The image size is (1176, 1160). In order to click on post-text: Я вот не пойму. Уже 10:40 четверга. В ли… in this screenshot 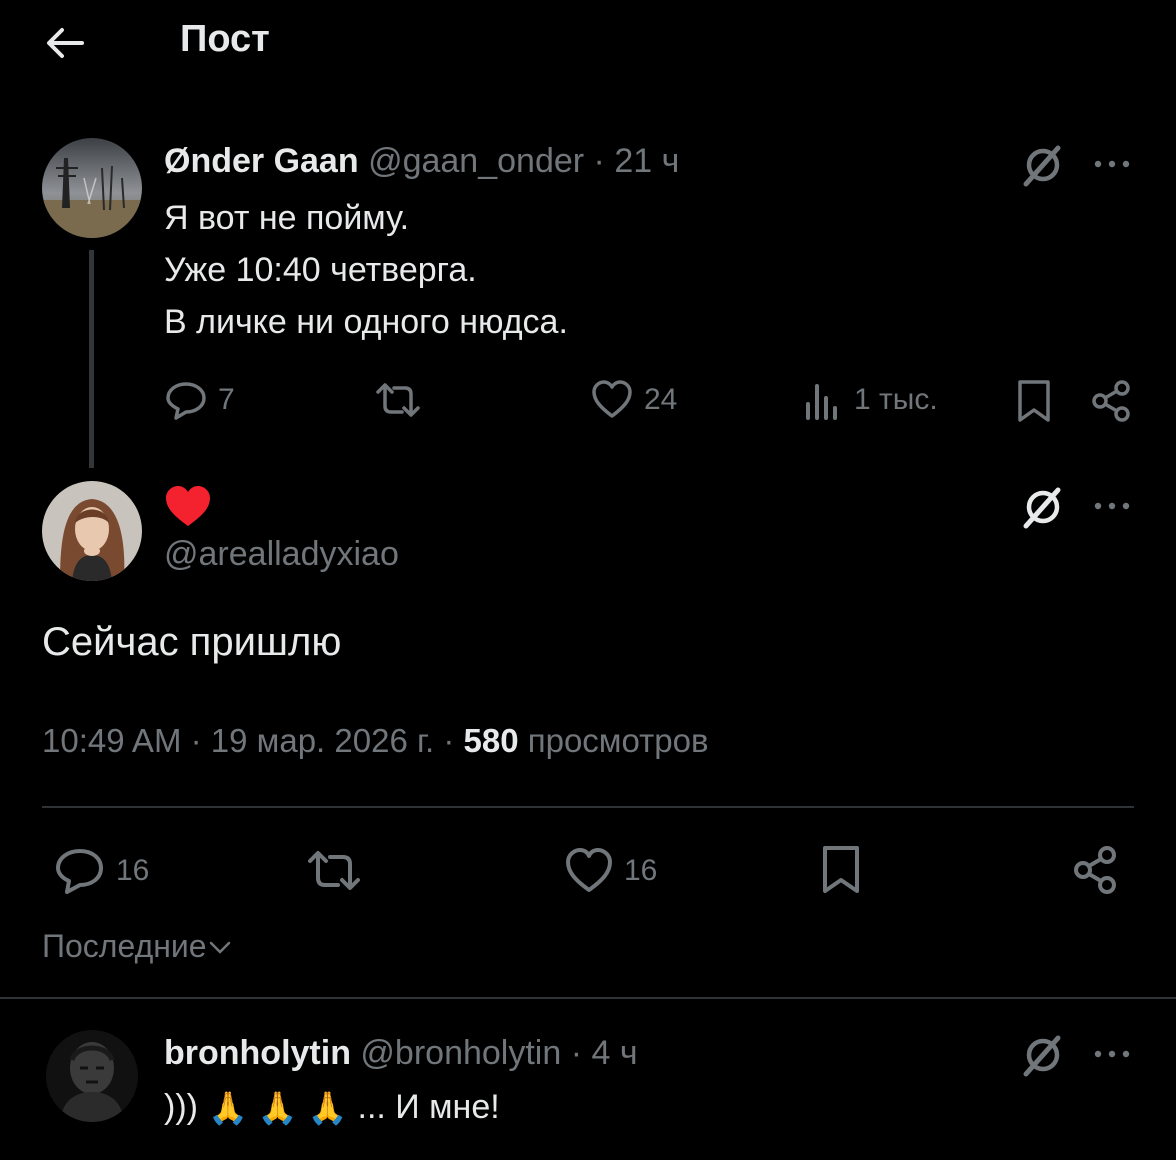, I will do `click(366, 270)`.